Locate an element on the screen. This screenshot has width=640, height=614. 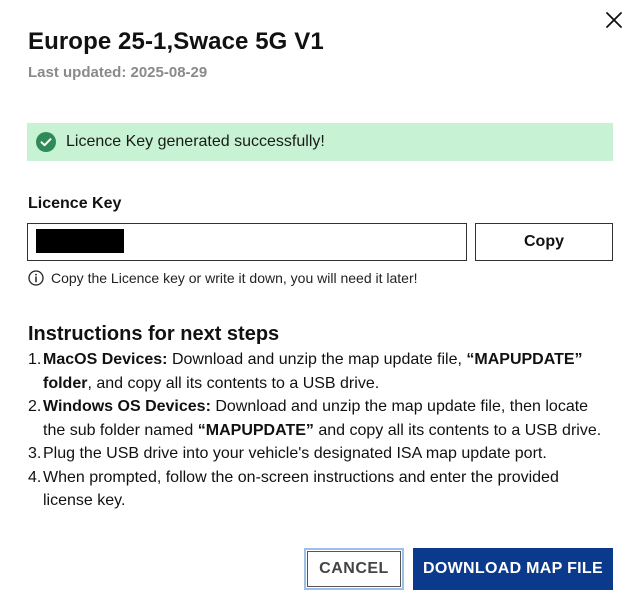
close-icon is located at coordinates (614, 20).